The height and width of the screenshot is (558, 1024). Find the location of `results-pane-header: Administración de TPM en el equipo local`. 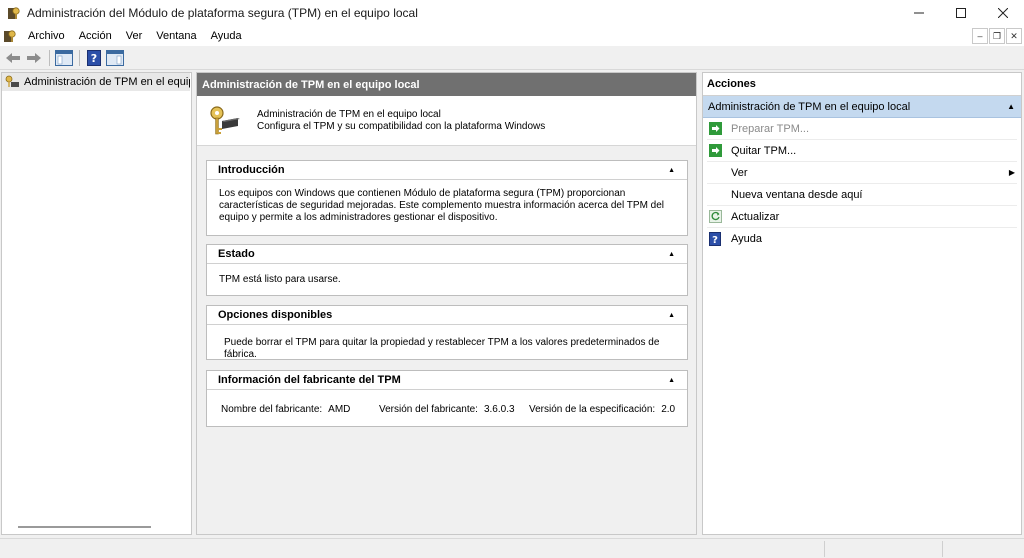

results-pane-header: Administración de TPM en el equipo local is located at coordinates (446, 84).